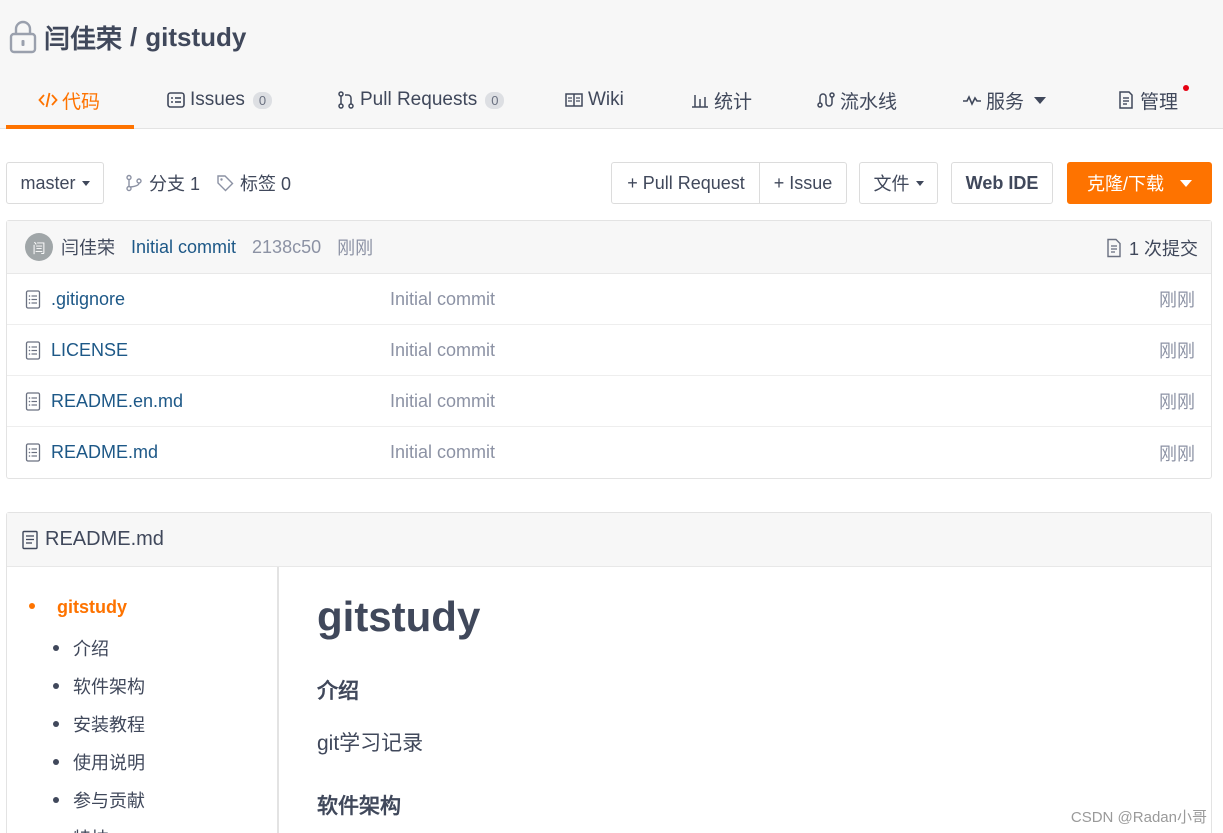 The image size is (1223, 833). What do you see at coordinates (69, 100) in the screenshot?
I see `tab-code: 代码` at bounding box center [69, 100].